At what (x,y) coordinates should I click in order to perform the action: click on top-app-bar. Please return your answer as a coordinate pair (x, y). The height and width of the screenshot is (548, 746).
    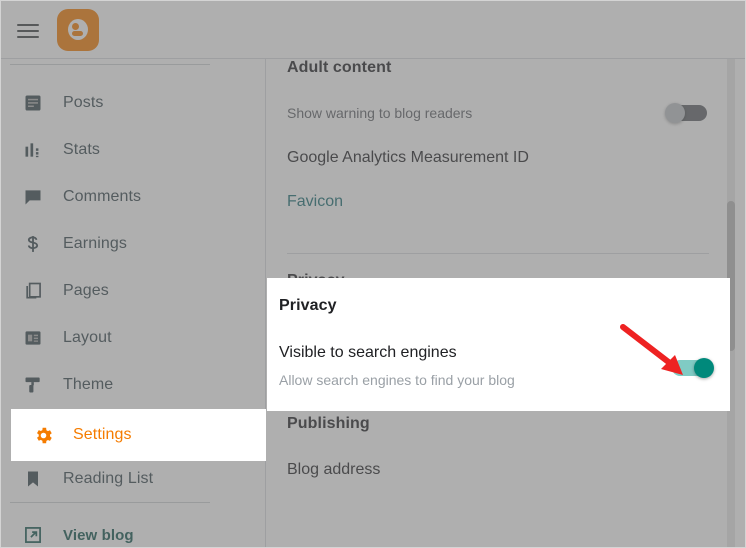
    Looking at the image, I should click on (373, 30).